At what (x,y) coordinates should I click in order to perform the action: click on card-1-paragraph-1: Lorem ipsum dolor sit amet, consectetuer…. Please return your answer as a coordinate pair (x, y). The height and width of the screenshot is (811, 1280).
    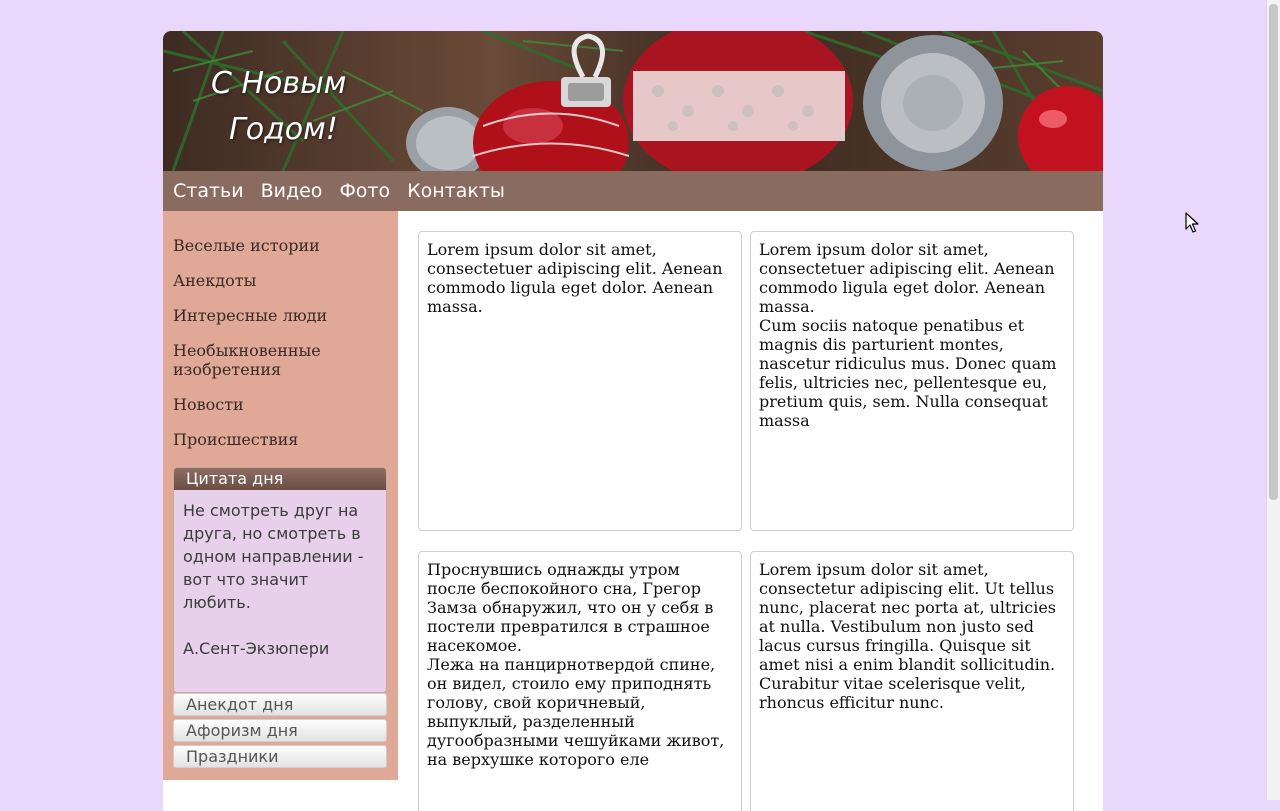
    Looking at the image, I should click on (575, 278).